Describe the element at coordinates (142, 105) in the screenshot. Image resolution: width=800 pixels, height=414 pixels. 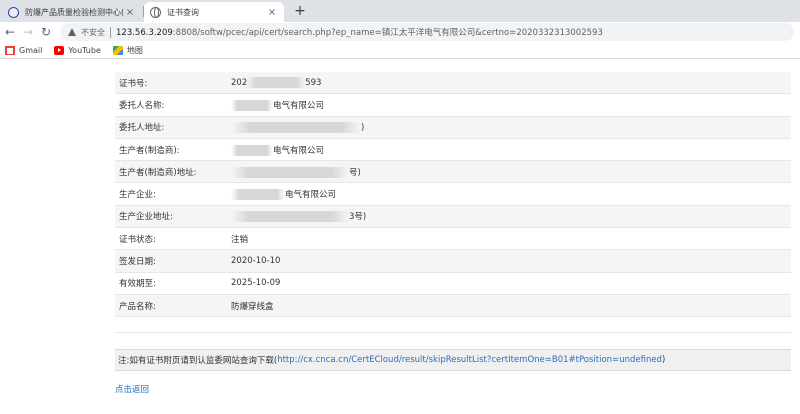
I see `row-label: 委托人名称:` at that location.